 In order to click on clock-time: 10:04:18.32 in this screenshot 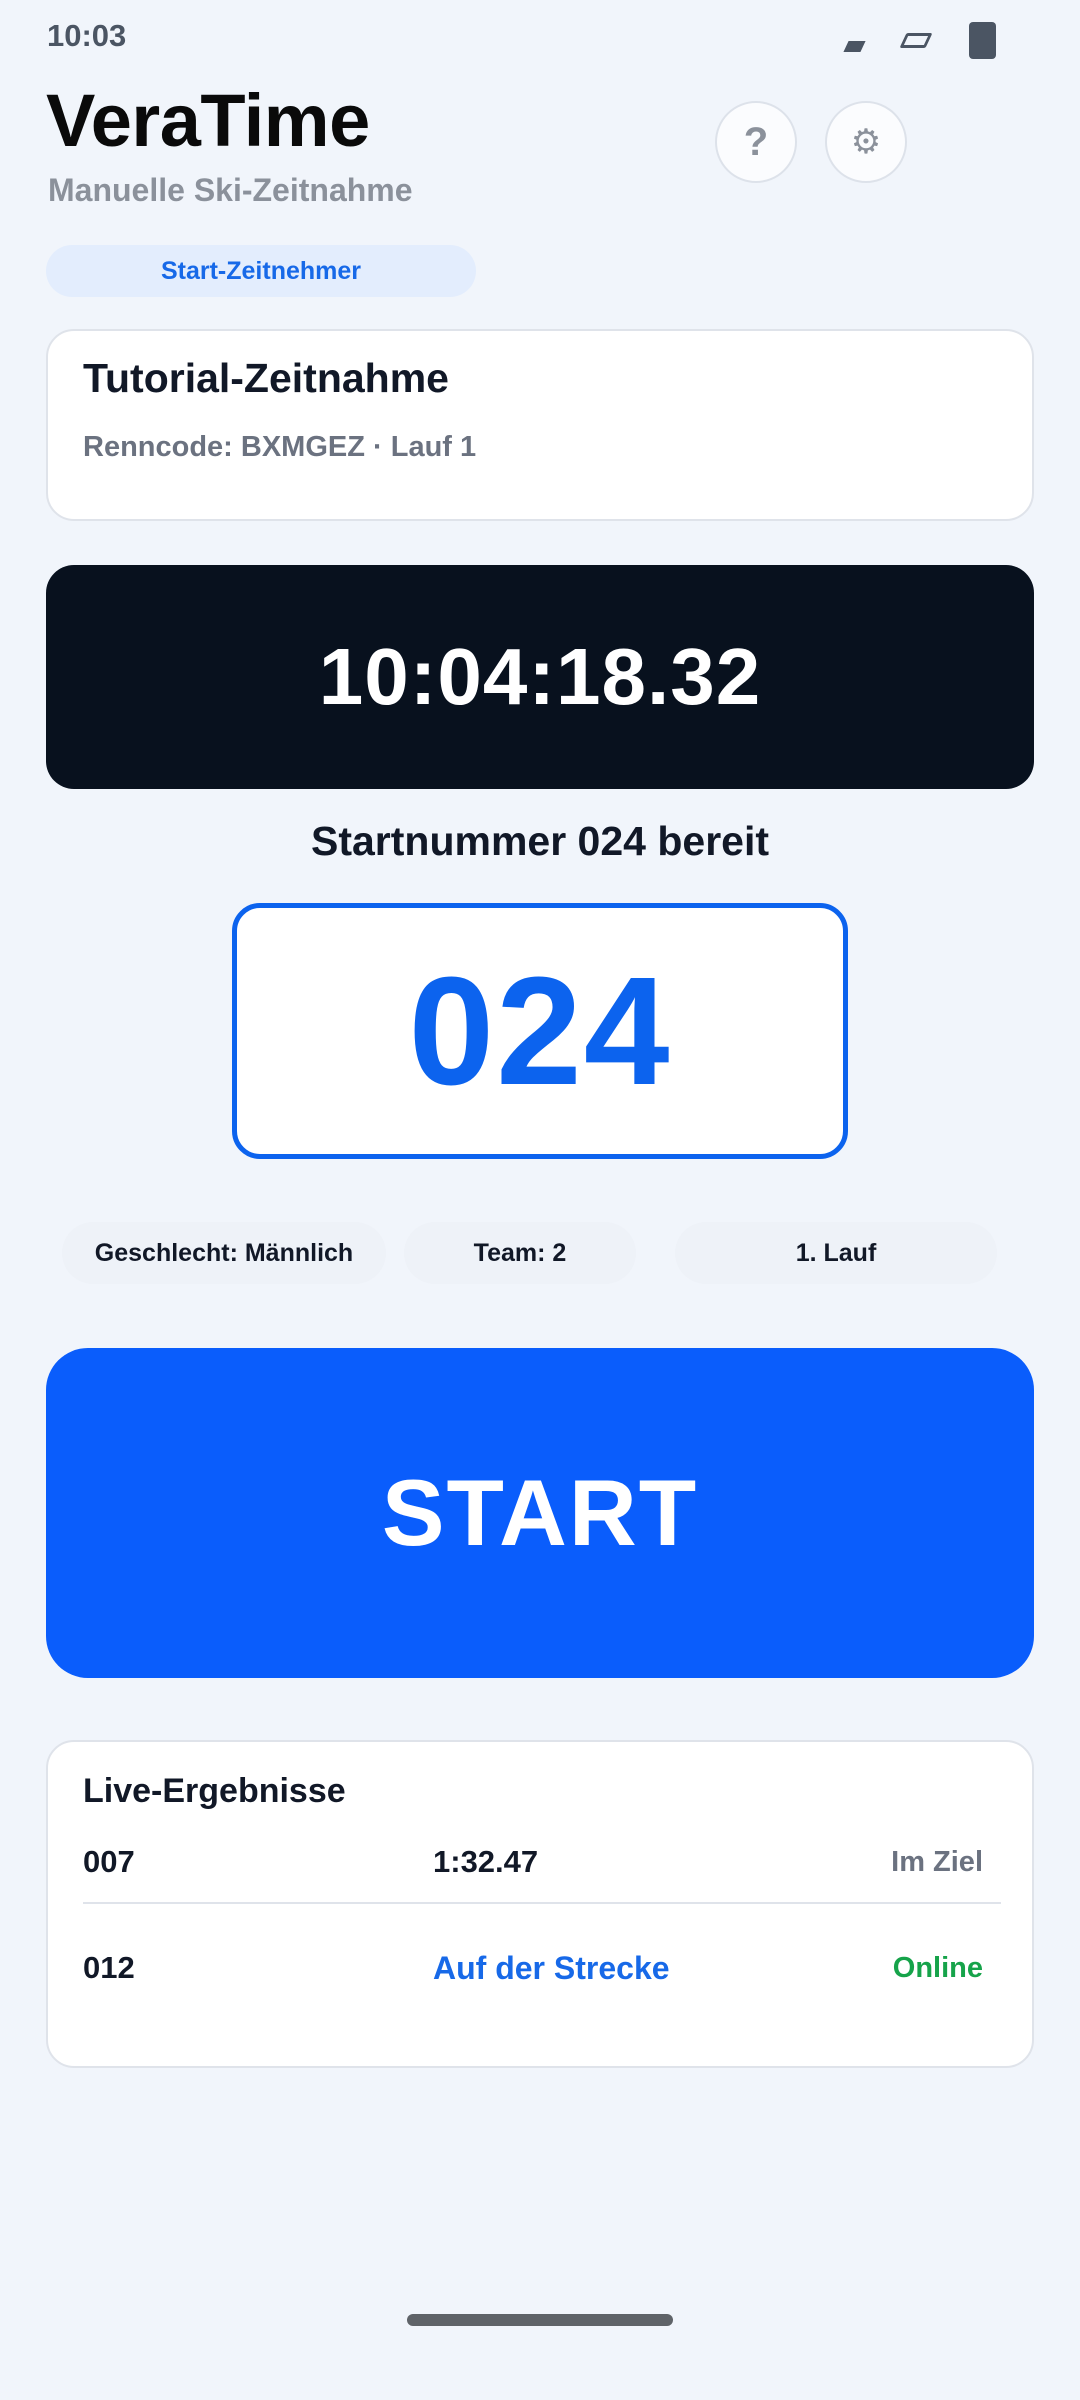, I will do `click(540, 676)`.